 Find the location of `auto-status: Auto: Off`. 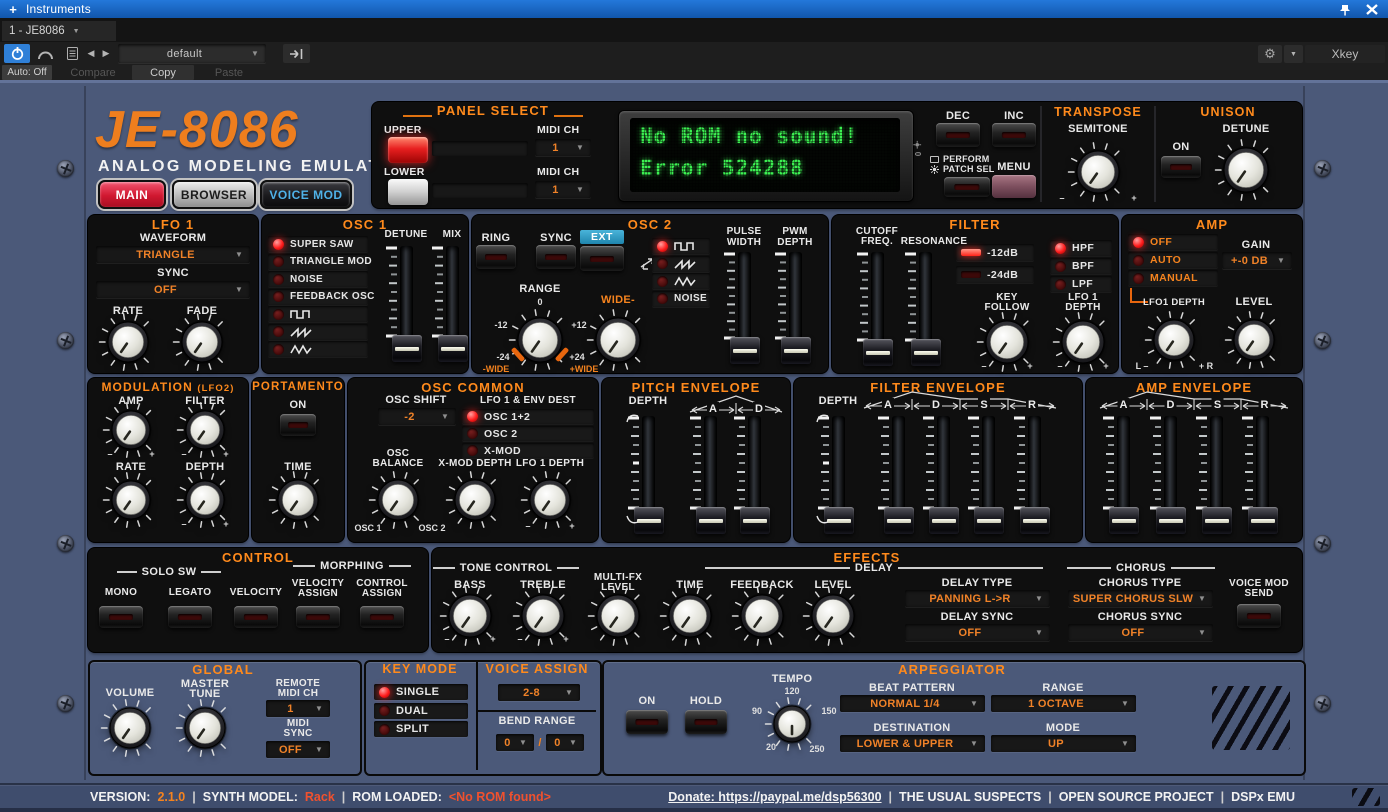

auto-status: Auto: Off is located at coordinates (27, 72).